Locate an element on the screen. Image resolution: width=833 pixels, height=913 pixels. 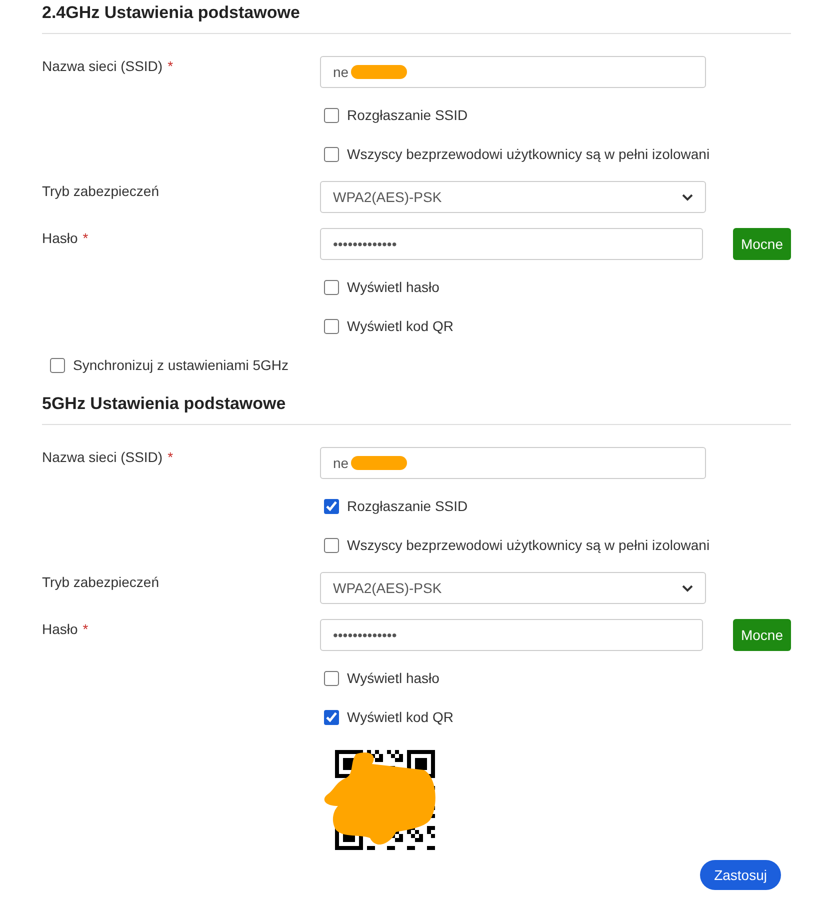
section-heading: 5GHz Ustawienia podstawowe is located at coordinates (416, 408).